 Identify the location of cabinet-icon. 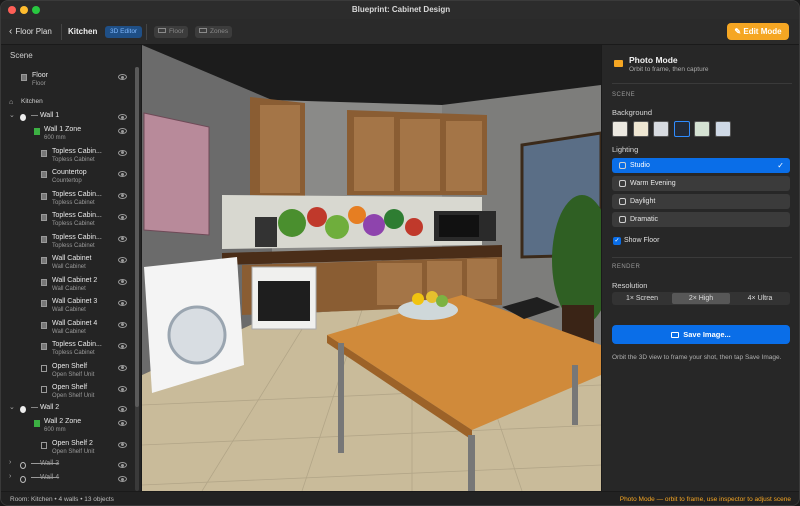
(44, 174).